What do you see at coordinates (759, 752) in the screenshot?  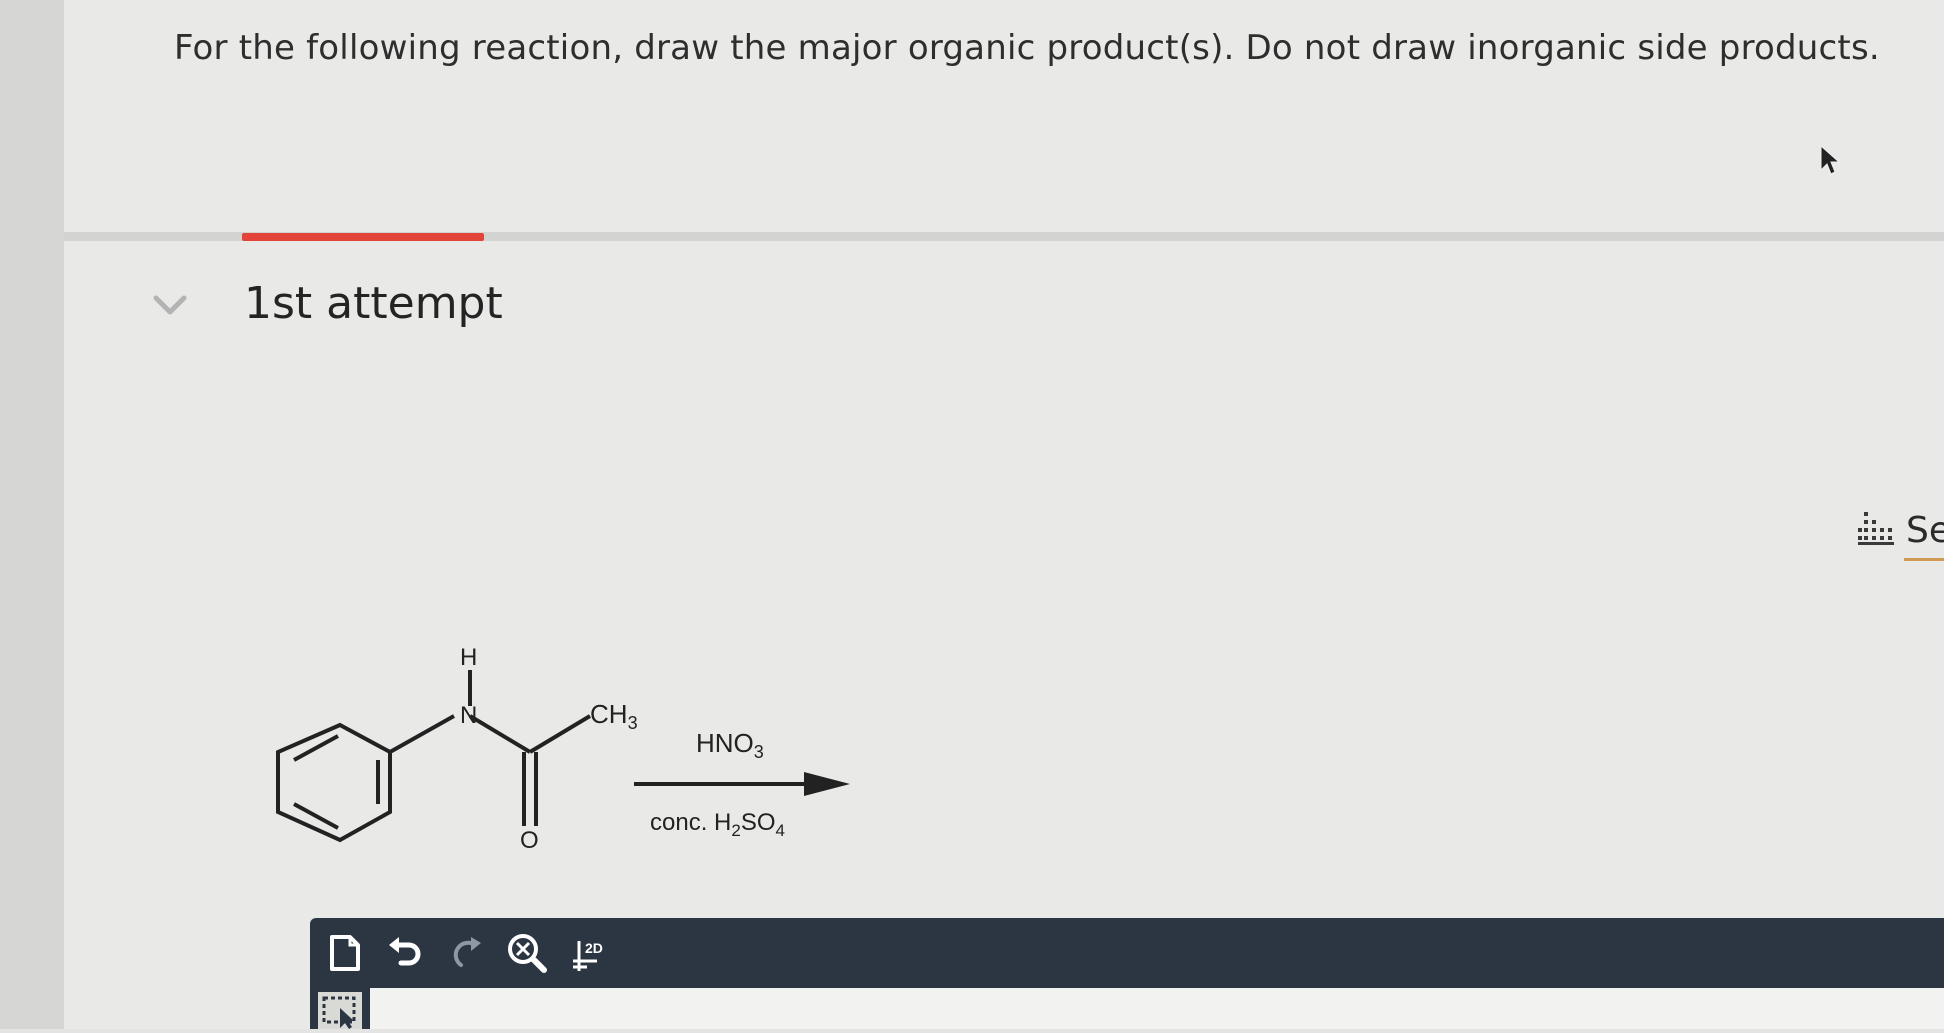 I see `reagent-top-subscript: 3` at bounding box center [759, 752].